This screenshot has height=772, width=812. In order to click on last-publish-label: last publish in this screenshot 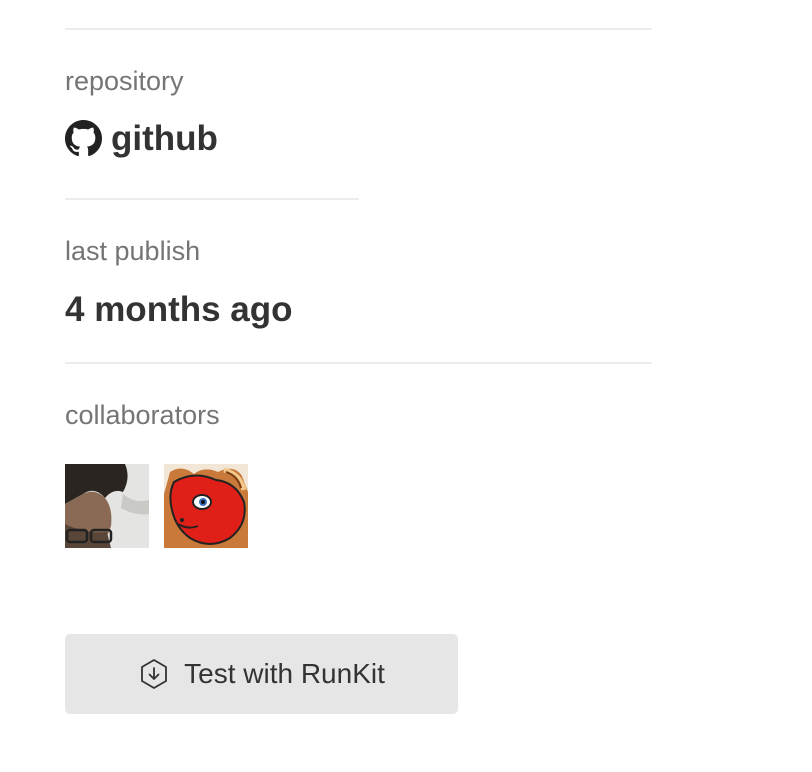, I will do `click(133, 251)`.